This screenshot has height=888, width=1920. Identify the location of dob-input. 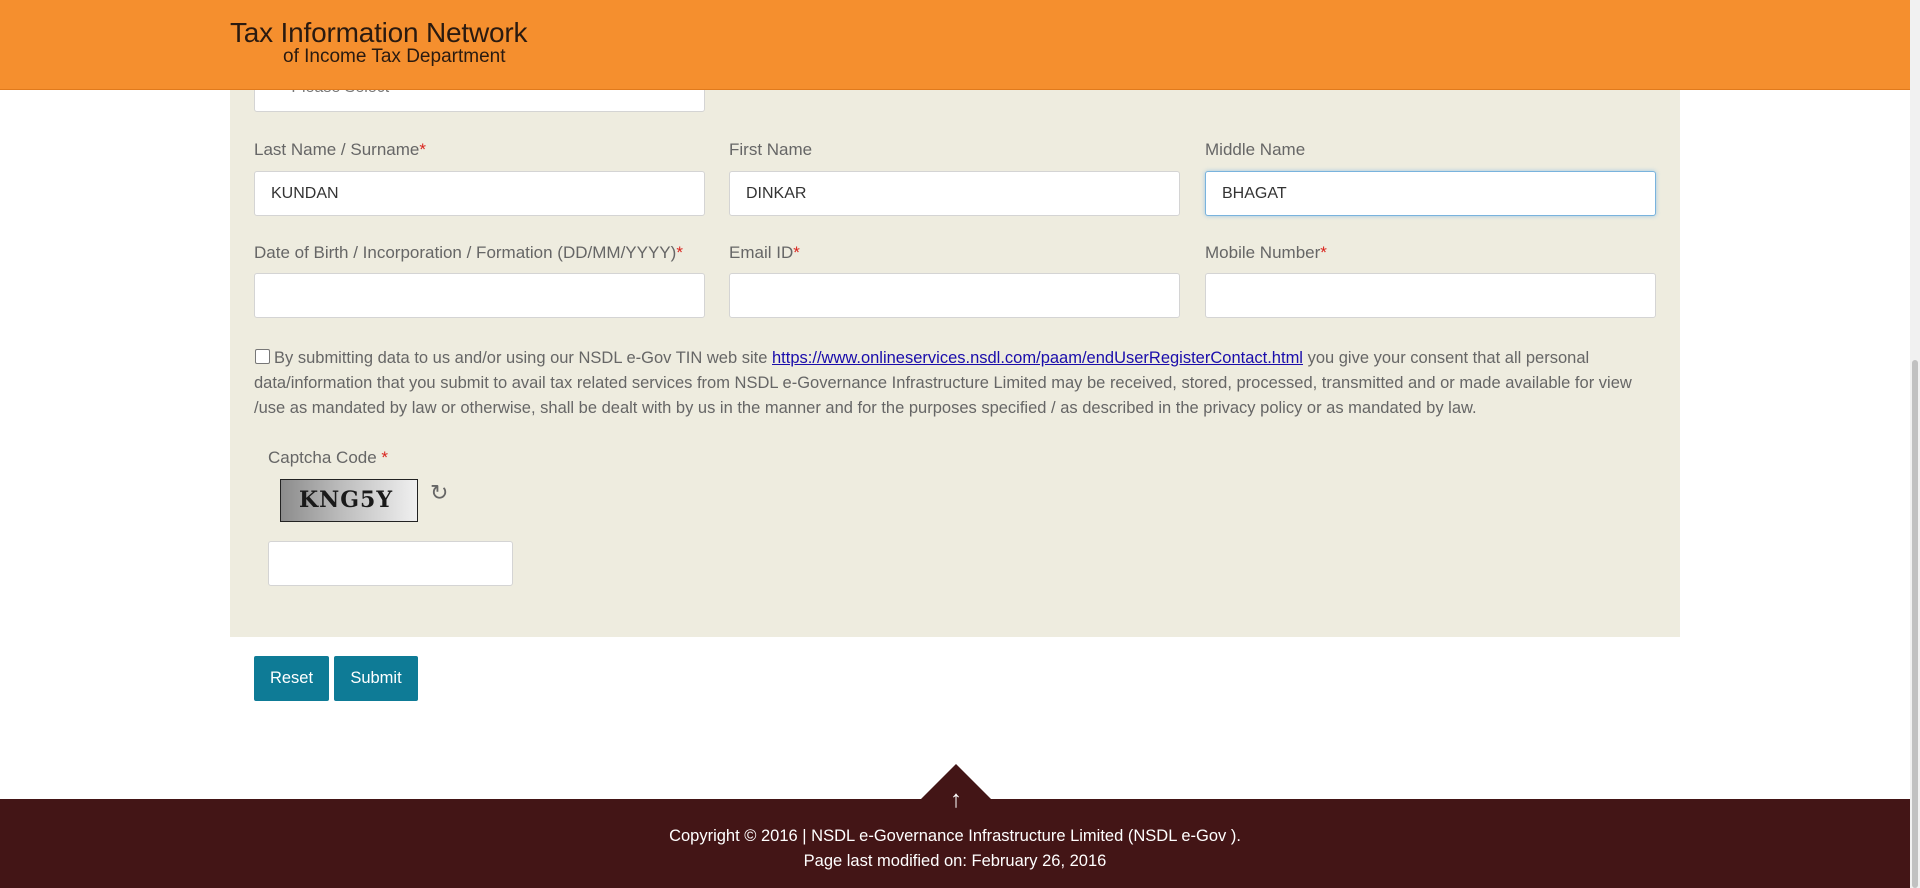
(479, 295).